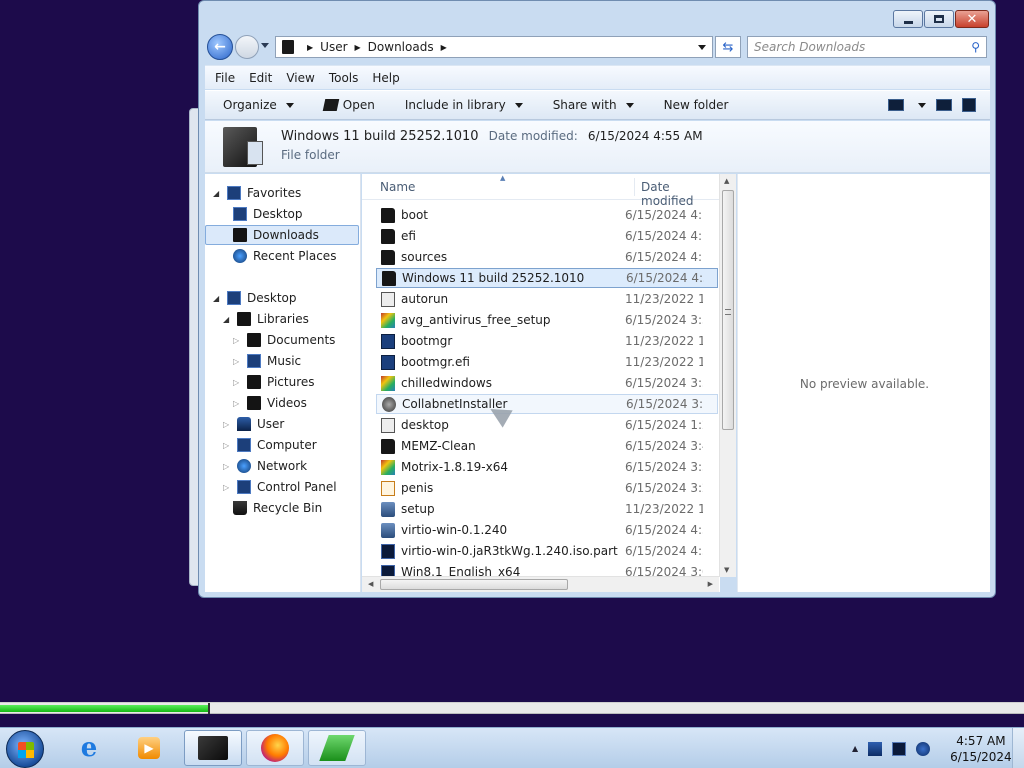 This screenshot has width=1024, height=768. I want to click on nav-pictures: ▷ Pictures, so click(274, 382).